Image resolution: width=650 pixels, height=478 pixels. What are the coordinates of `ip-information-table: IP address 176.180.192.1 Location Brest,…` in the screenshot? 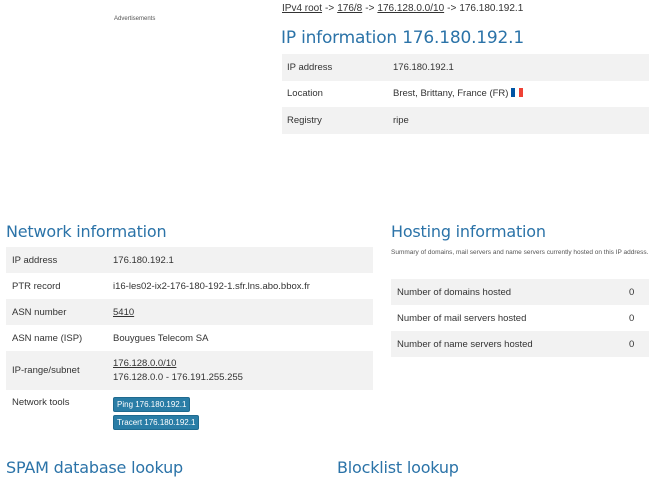 It's located at (465, 94).